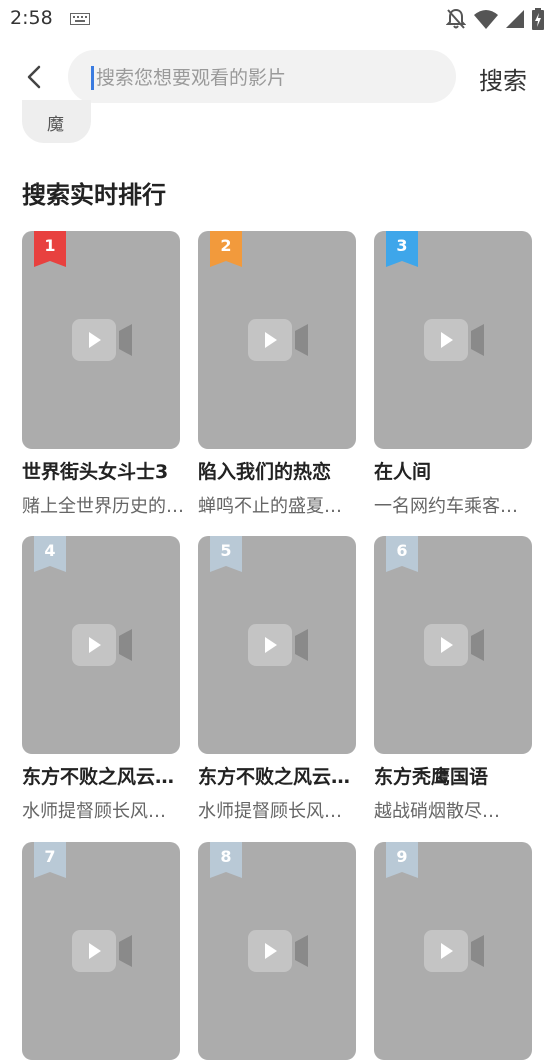  What do you see at coordinates (402, 245) in the screenshot?
I see `rank-number: 3` at bounding box center [402, 245].